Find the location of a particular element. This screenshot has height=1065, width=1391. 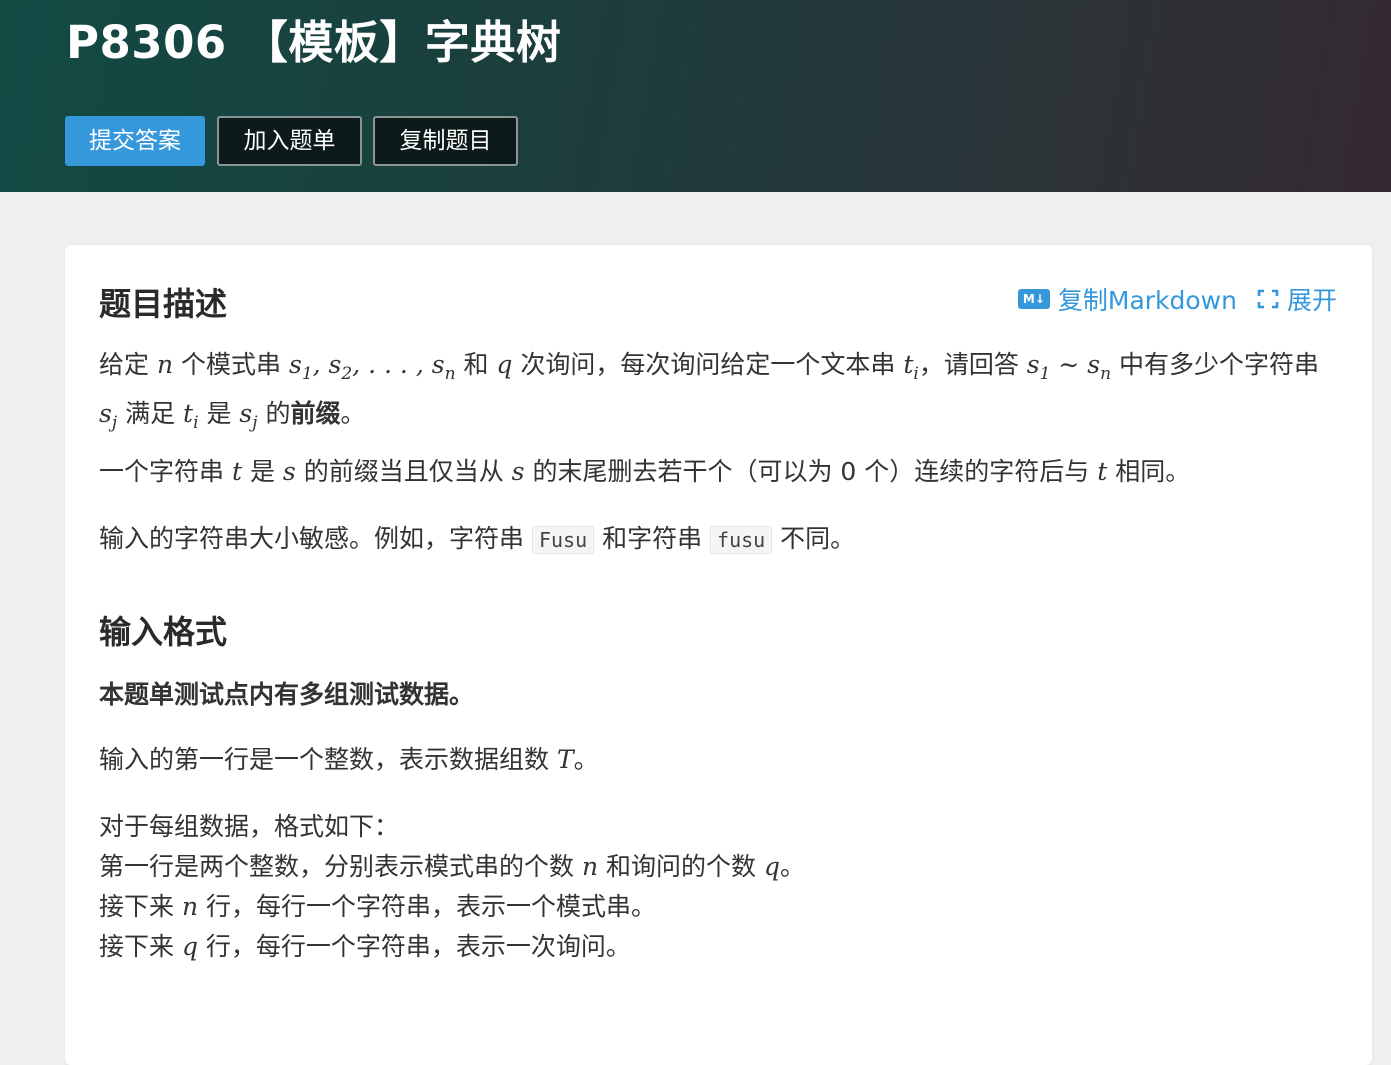

expand-label: 展开 is located at coordinates (1311, 300).